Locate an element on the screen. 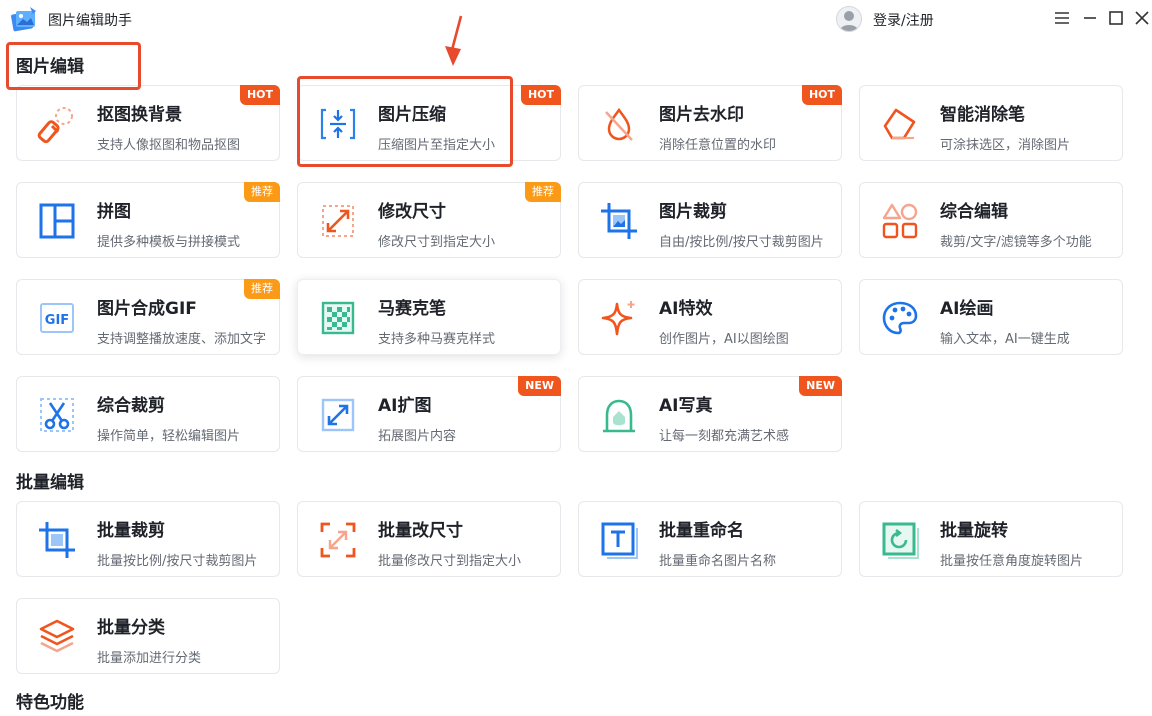  annotation-box-section is located at coordinates (73, 66).